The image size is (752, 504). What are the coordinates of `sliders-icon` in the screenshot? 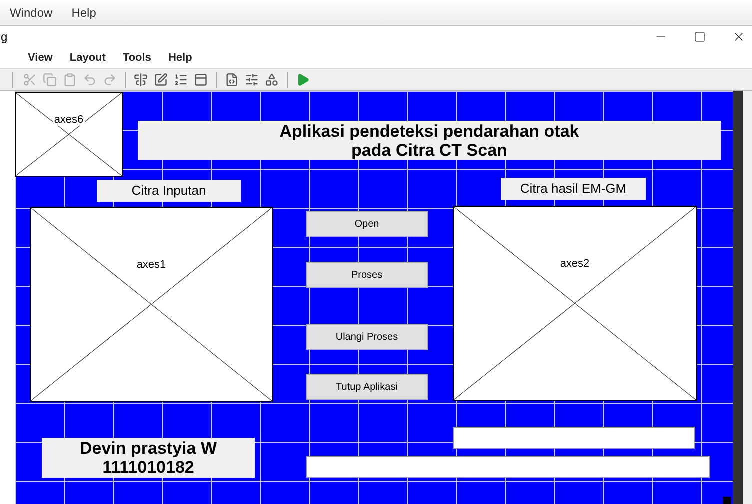 It's located at (252, 79).